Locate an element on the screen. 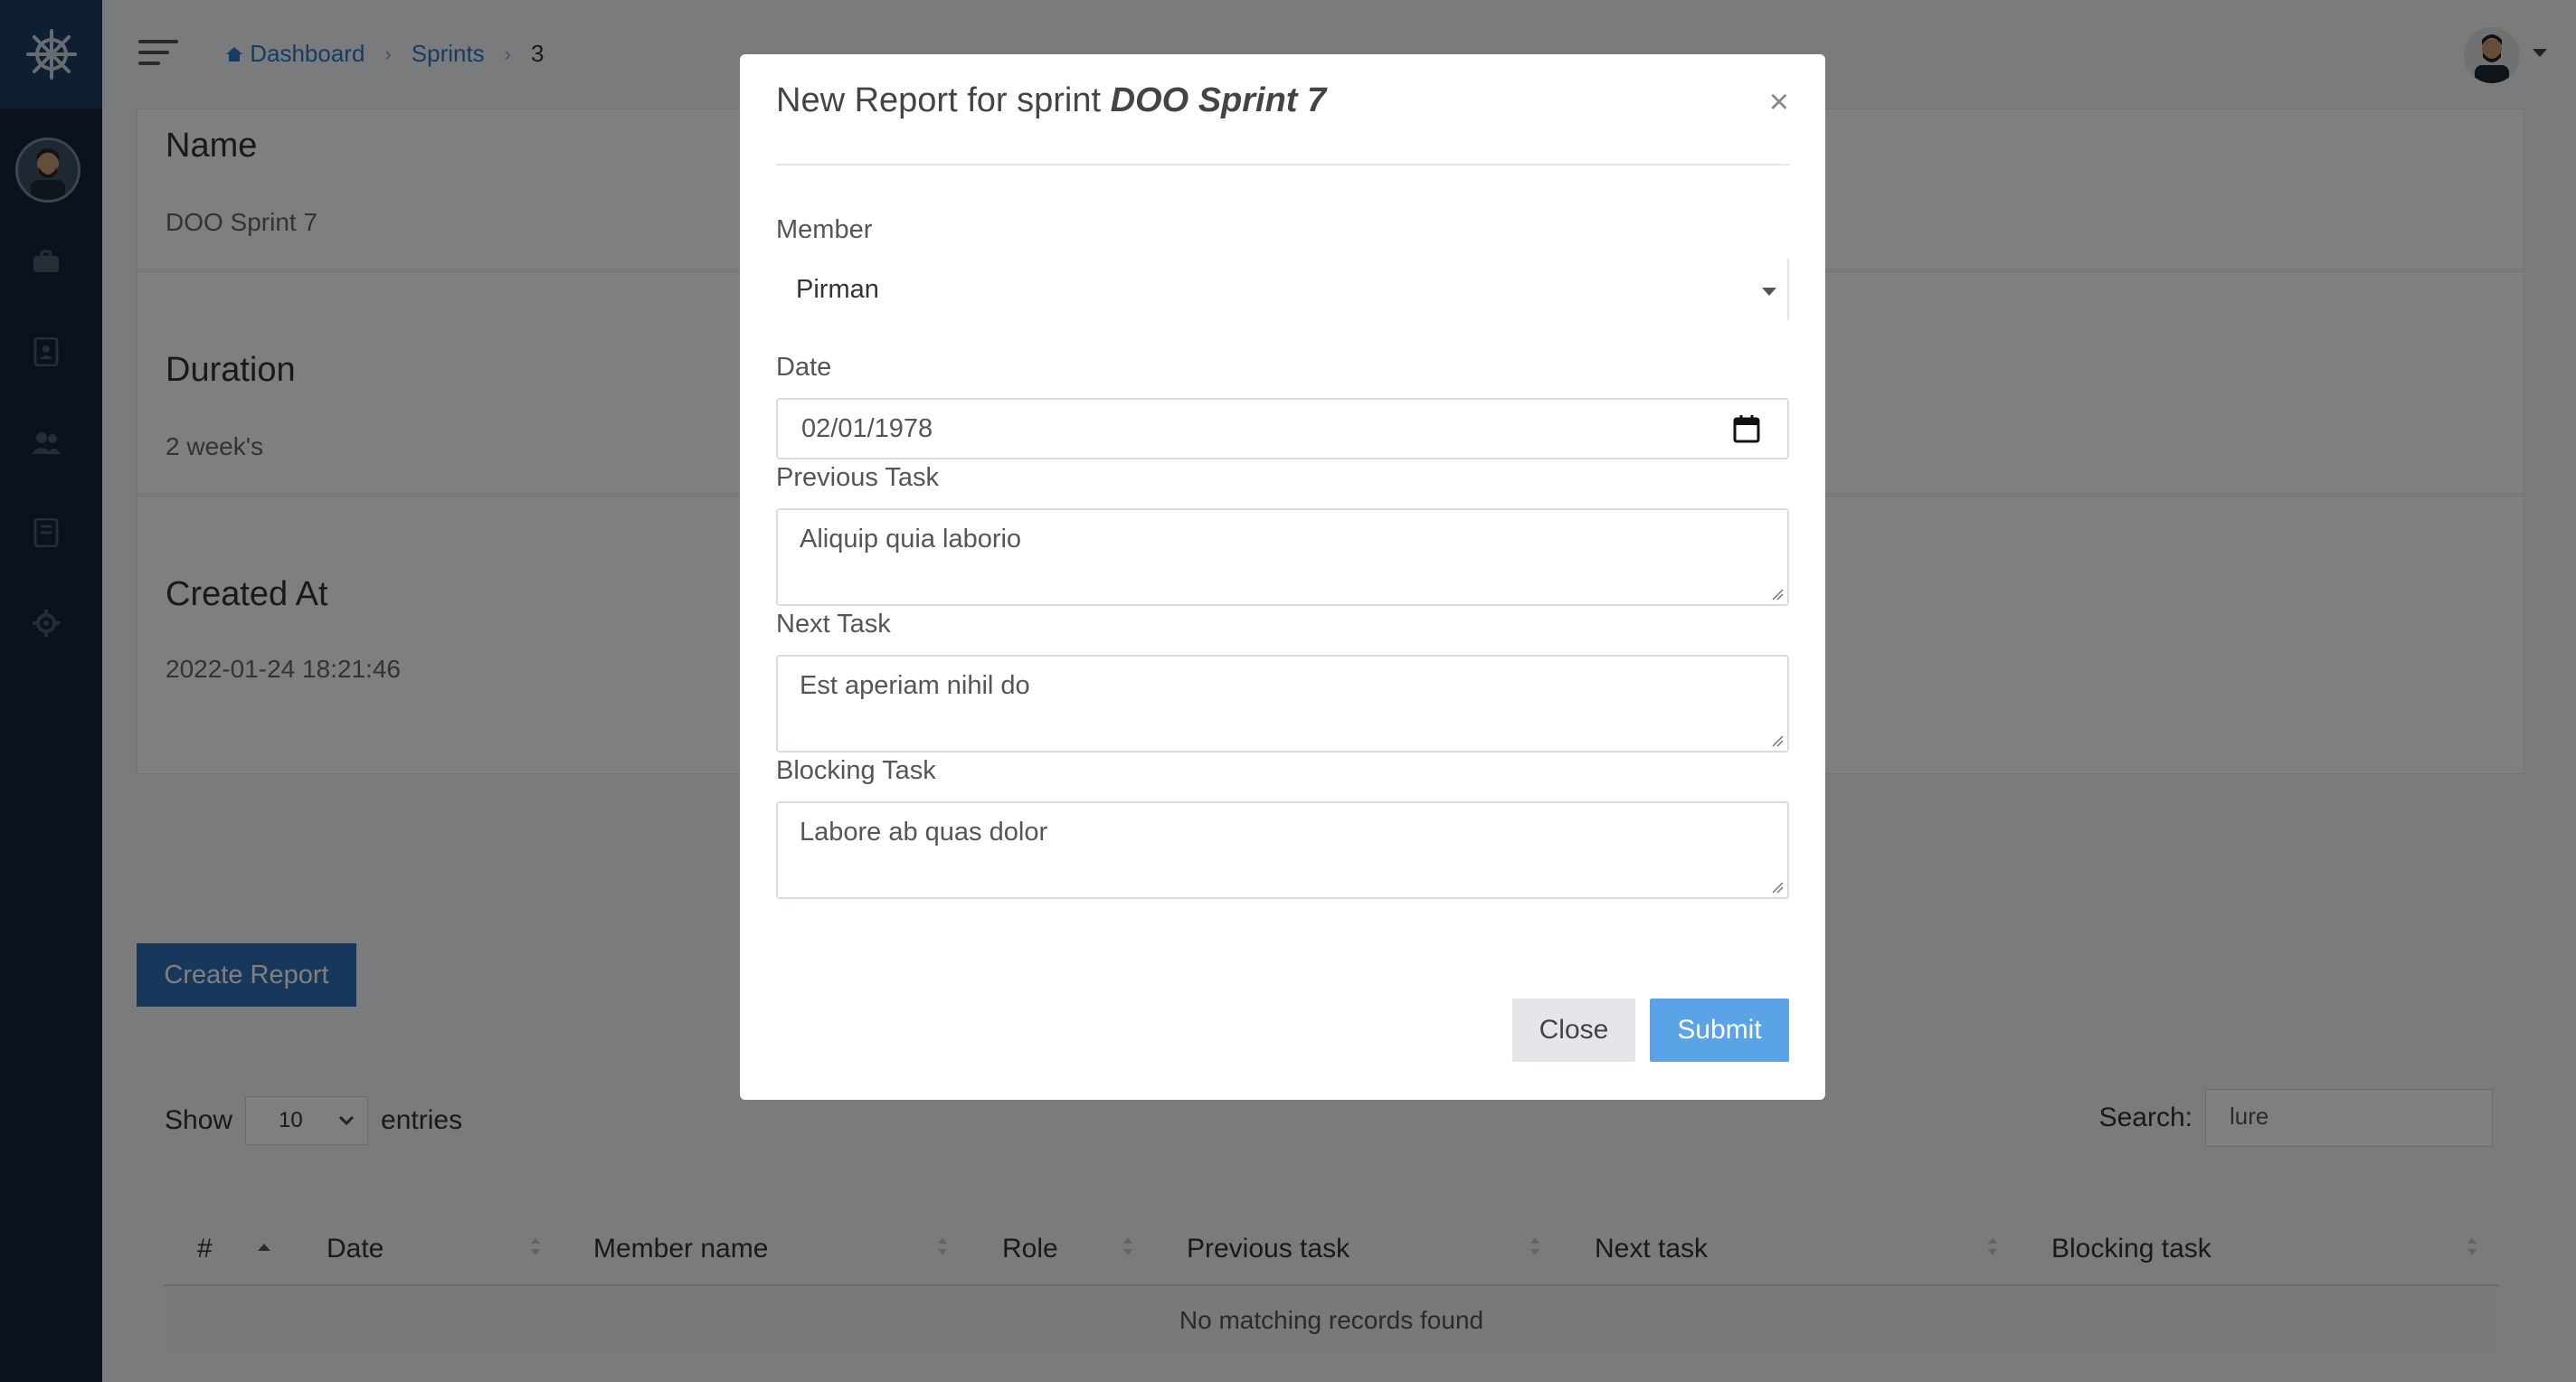 This screenshot has width=2576, height=1382. date-input: 02/01/1978 is located at coordinates (1282, 428).